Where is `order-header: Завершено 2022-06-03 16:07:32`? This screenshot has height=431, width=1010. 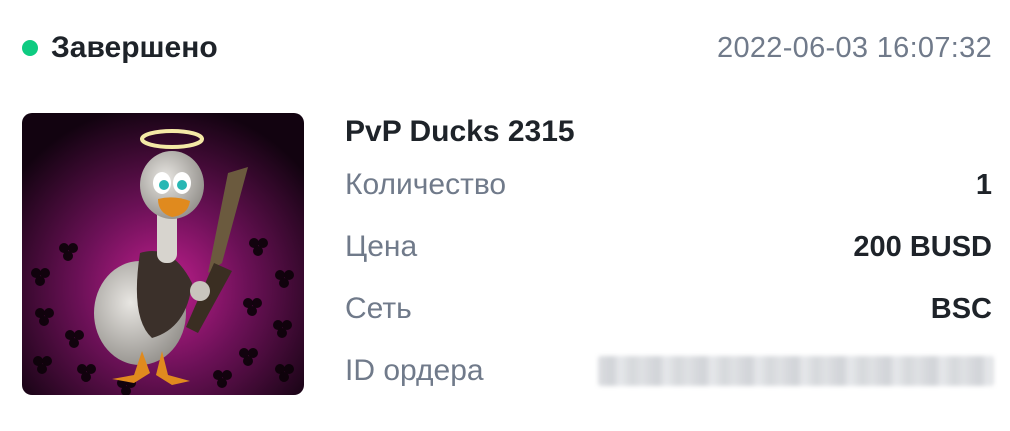
order-header: Завершено 2022-06-03 16:07:32 is located at coordinates (507, 48).